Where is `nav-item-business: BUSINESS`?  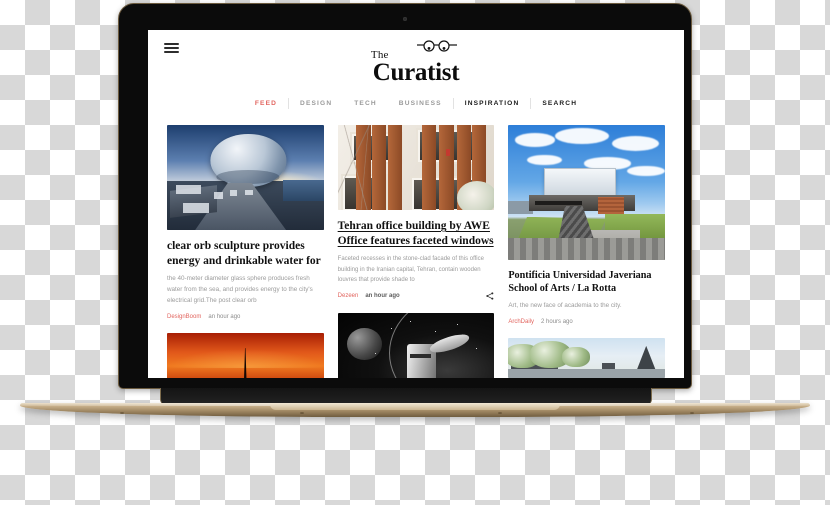
nav-item-business: BUSINESS is located at coordinates (420, 103).